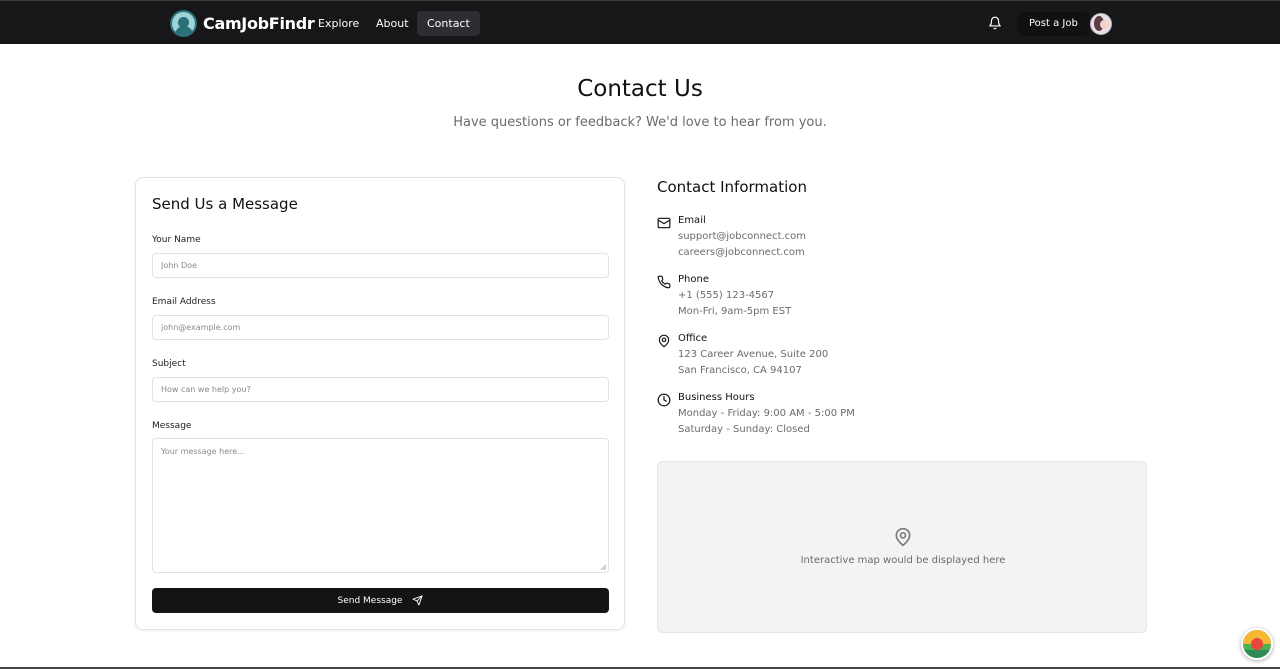  Describe the element at coordinates (1257, 644) in the screenshot. I see `floating-app-icon` at that location.